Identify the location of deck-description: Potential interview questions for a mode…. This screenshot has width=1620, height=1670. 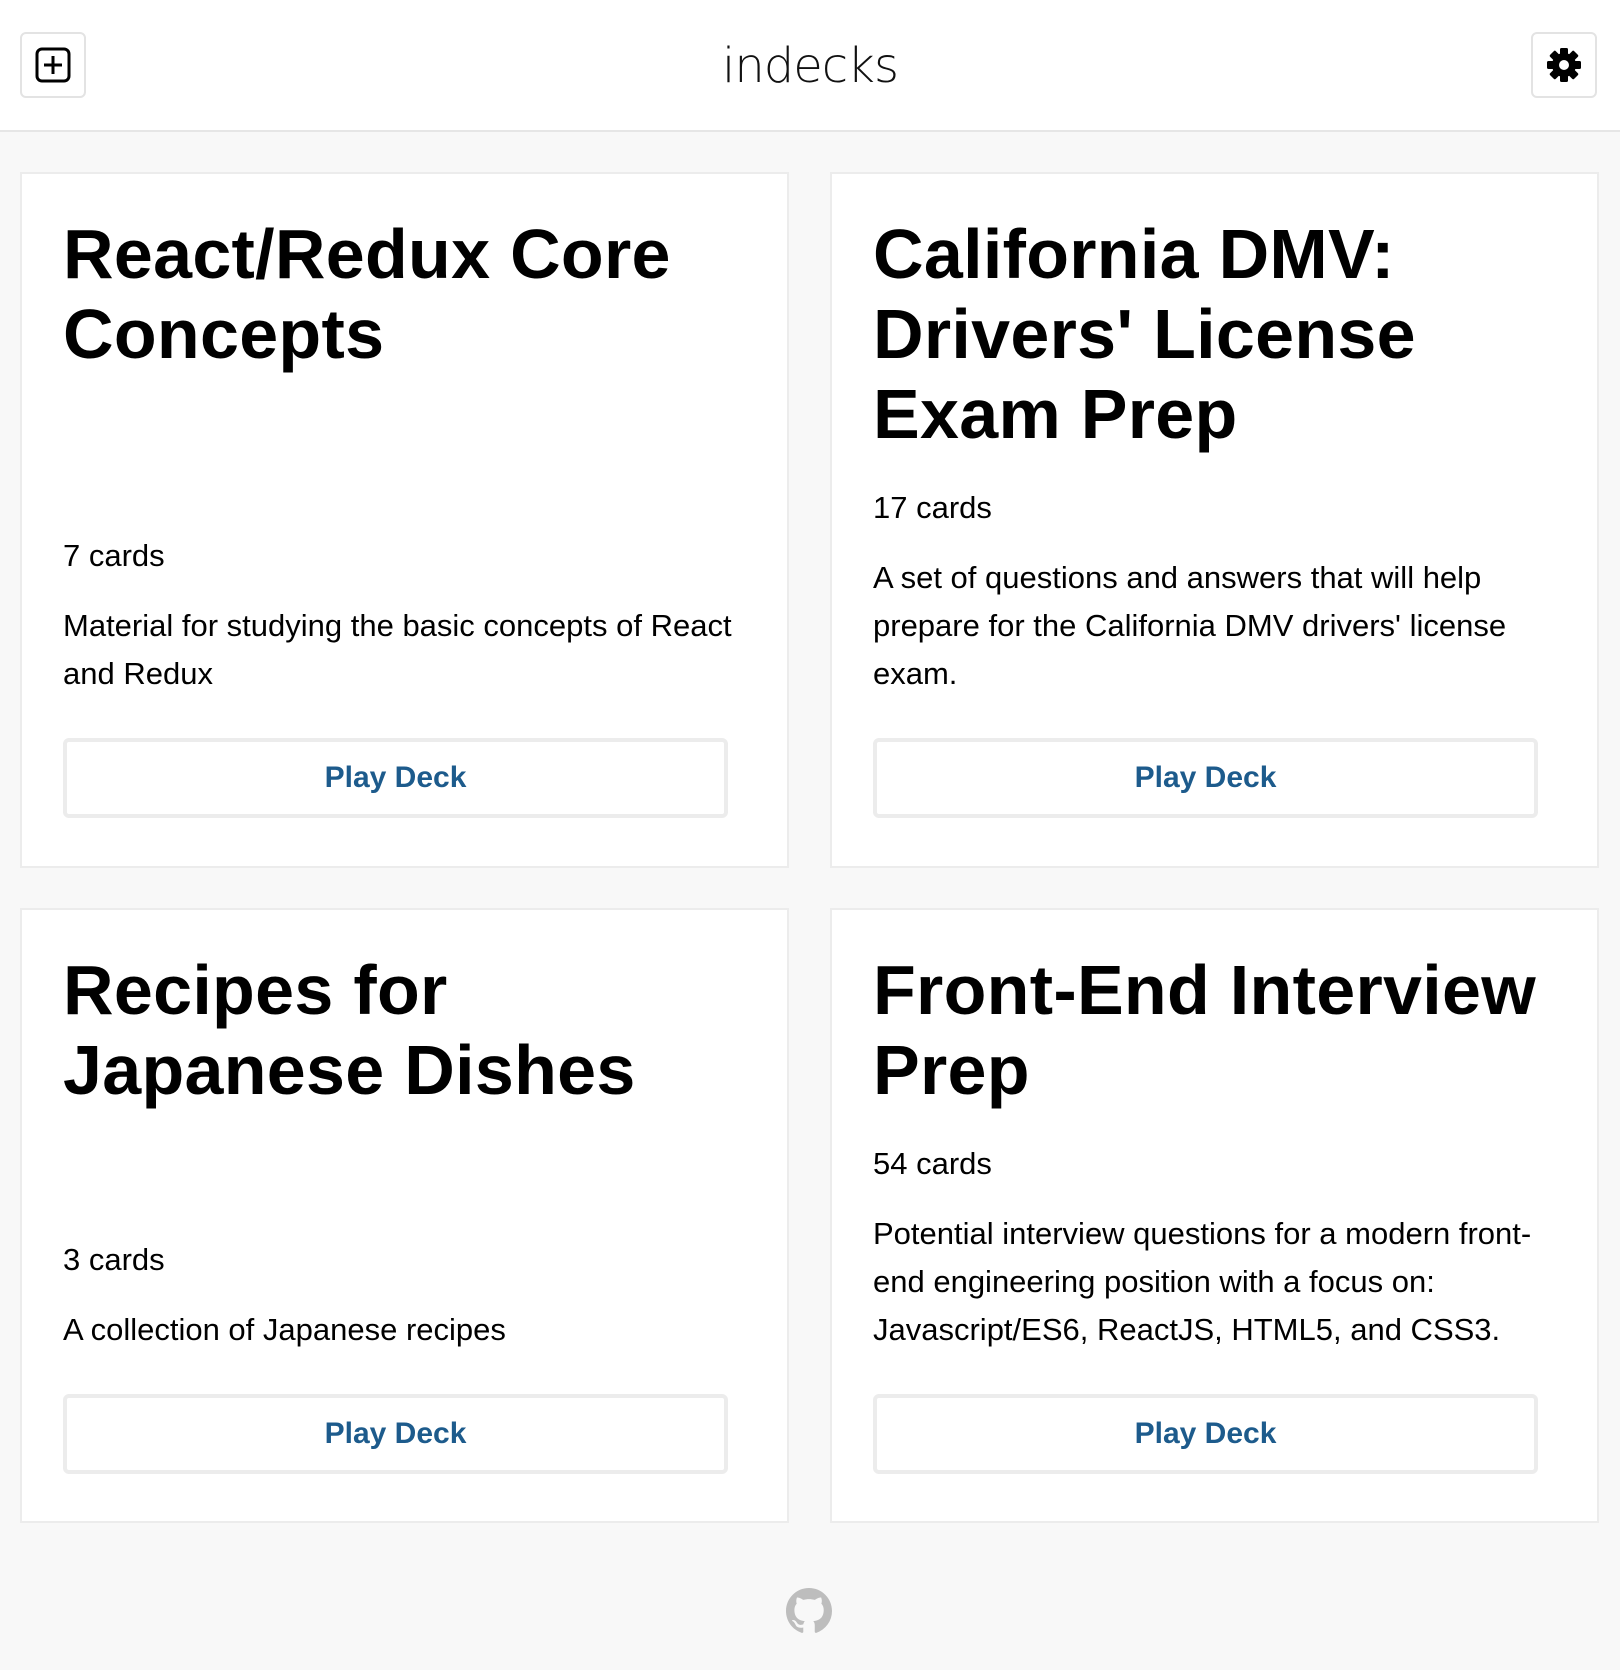
(1202, 1281).